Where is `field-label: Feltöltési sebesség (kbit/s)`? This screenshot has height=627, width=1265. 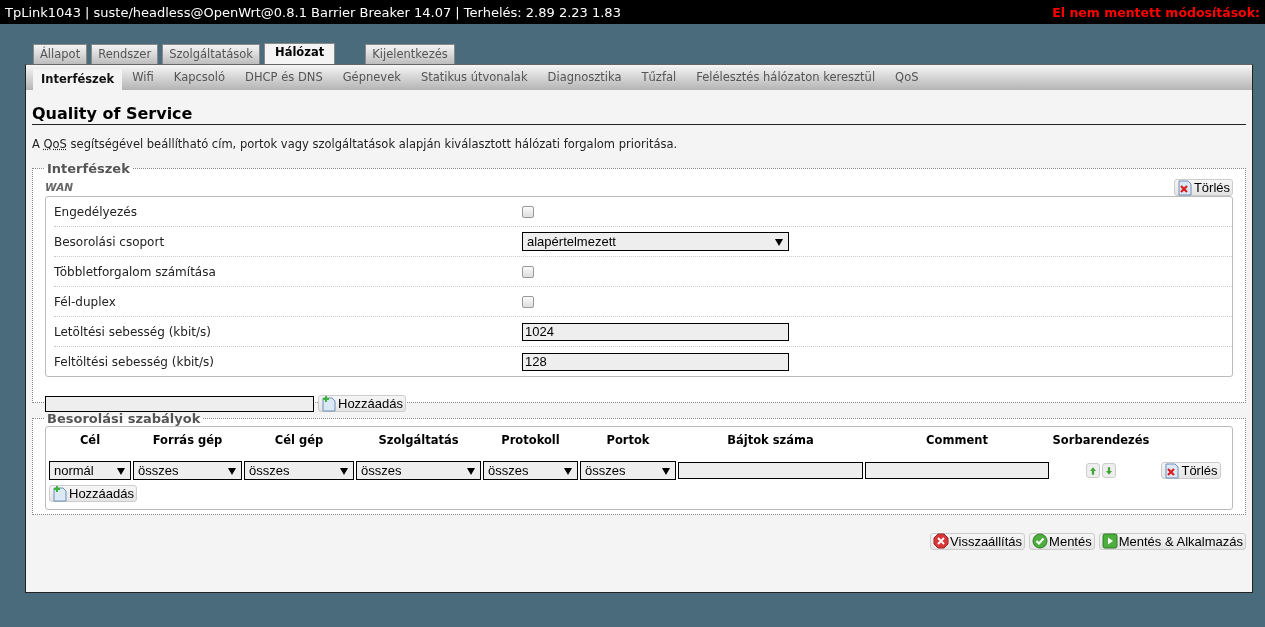
field-label: Feltöltési sebesség (kbit/s) is located at coordinates (135, 361).